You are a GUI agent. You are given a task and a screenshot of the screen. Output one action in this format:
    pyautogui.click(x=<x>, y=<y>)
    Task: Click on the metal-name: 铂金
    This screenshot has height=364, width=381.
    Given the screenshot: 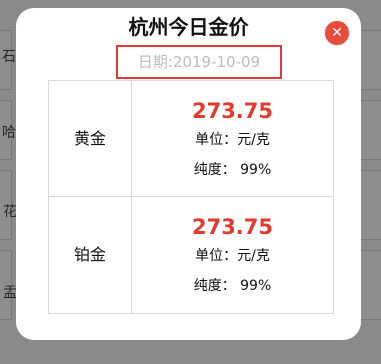 What is the action you would take?
    pyautogui.click(x=90, y=255)
    